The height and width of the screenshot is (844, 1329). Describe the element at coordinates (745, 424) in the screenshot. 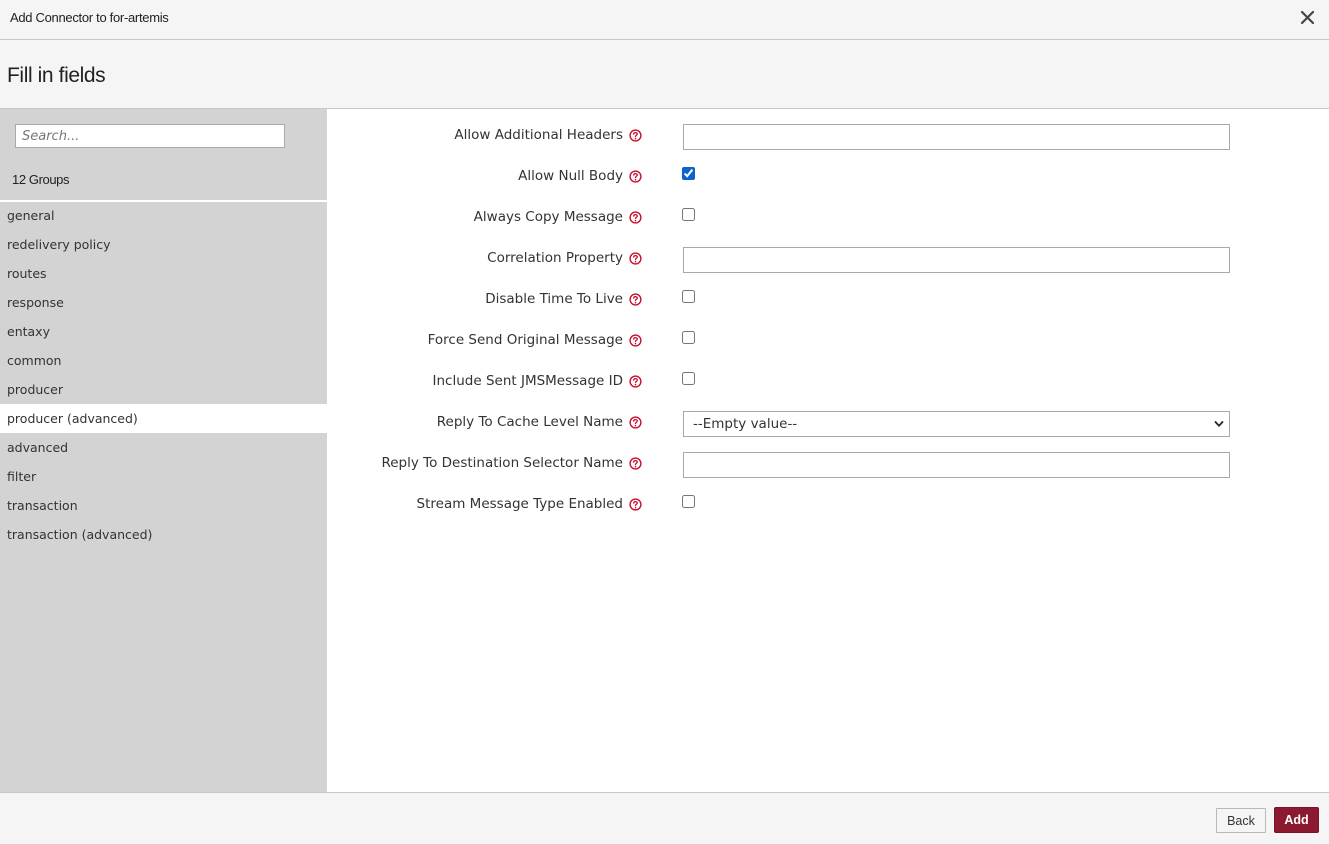

I see `select-value: --Empty value--` at that location.